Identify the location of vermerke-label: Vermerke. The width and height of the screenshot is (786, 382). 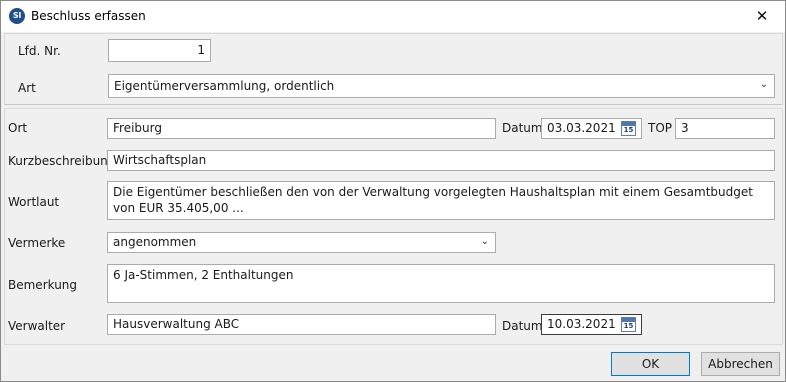
(37, 243).